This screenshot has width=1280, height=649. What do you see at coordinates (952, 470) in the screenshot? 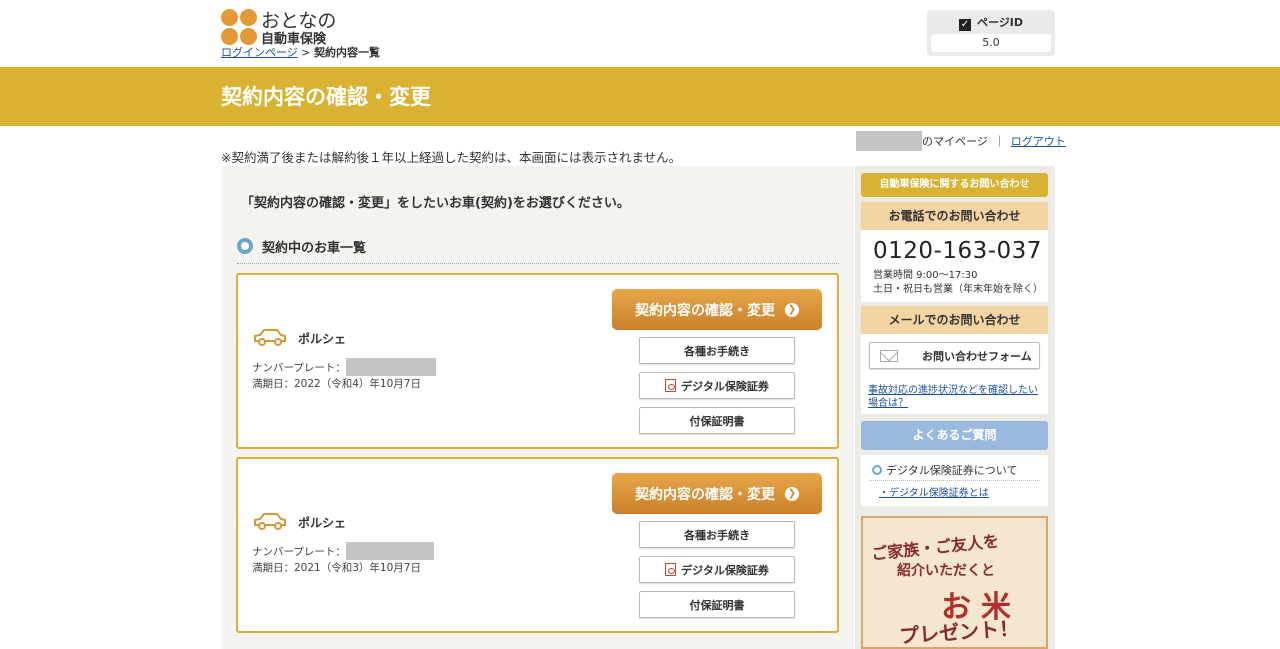
I see `faq-question-label: デジタル保険証券について` at bounding box center [952, 470].